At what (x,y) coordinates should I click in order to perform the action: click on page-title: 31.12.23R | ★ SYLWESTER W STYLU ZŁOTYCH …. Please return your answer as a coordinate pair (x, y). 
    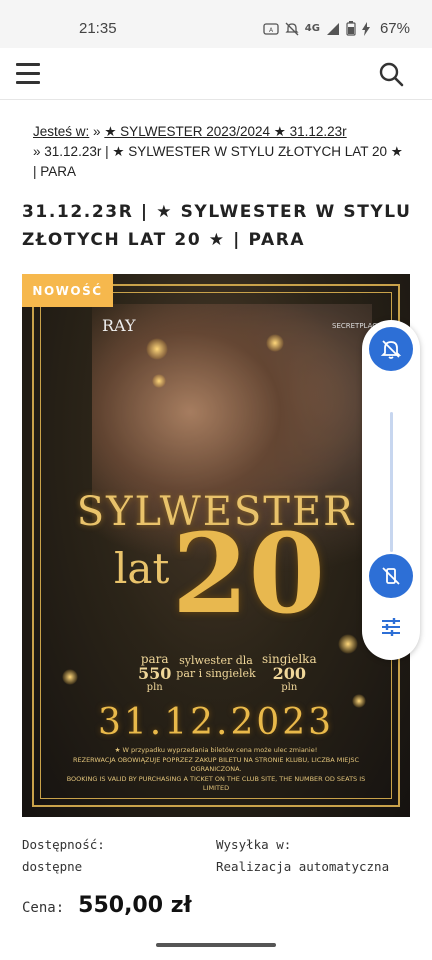
    Looking at the image, I should click on (217, 226).